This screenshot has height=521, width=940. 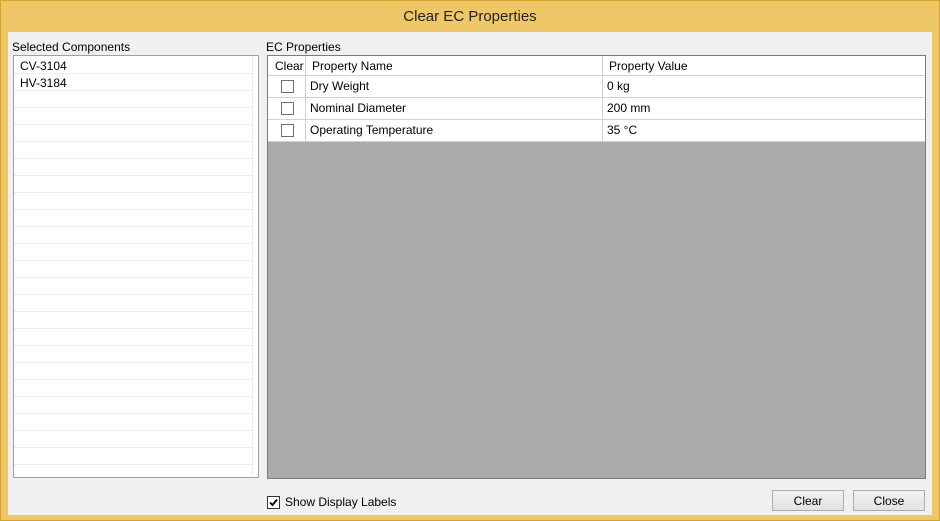 I want to click on show-display-labels-label: Show Display Labels, so click(x=340, y=502).